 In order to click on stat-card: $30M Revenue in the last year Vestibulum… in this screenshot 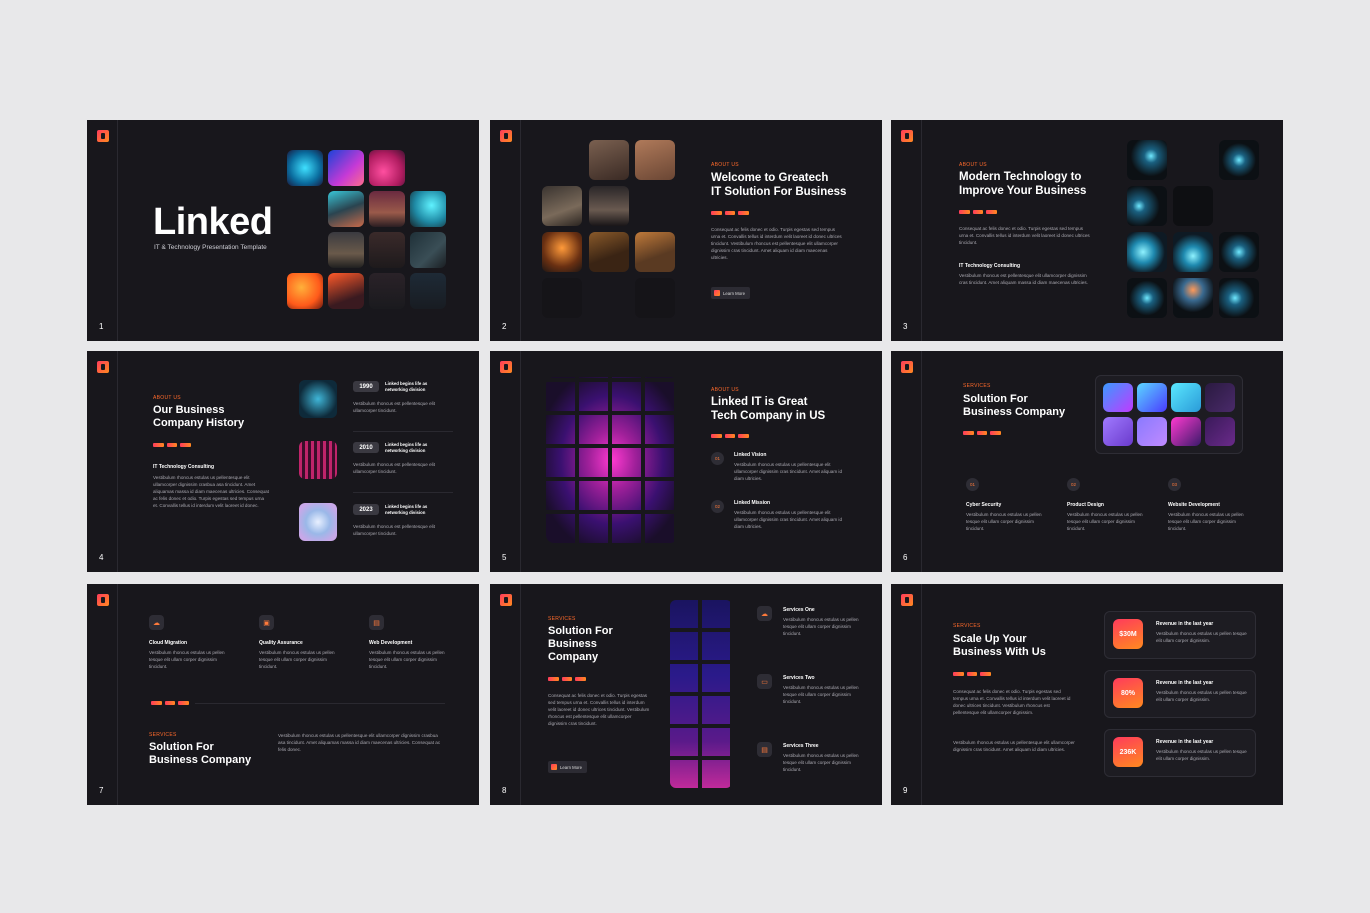, I will do `click(1180, 635)`.